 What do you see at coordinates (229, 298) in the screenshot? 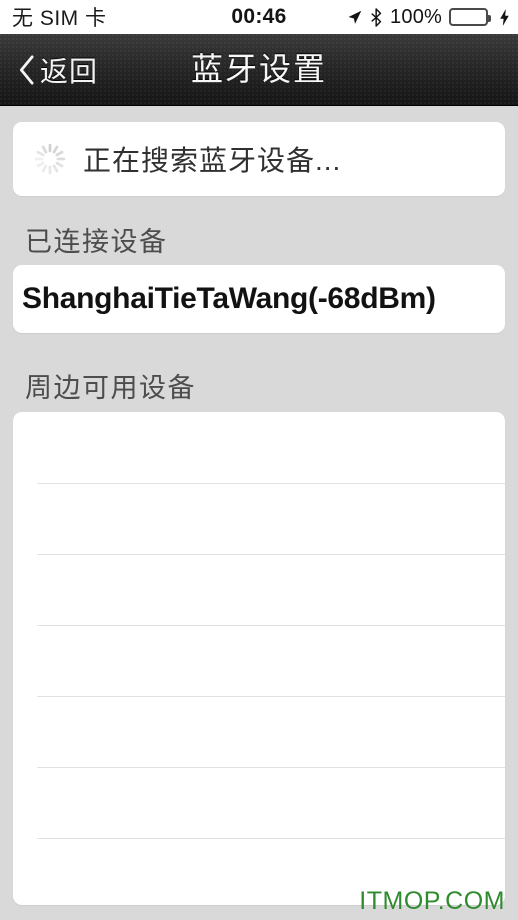
I see `connected-device-name: ShanghaiTieTaWang(-68dBm)` at bounding box center [229, 298].